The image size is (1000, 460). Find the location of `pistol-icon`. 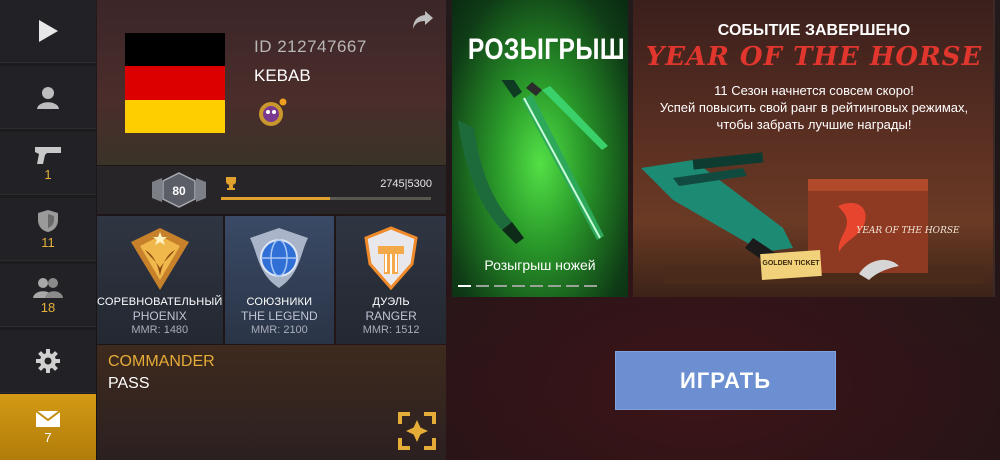

pistol-icon is located at coordinates (48, 155).